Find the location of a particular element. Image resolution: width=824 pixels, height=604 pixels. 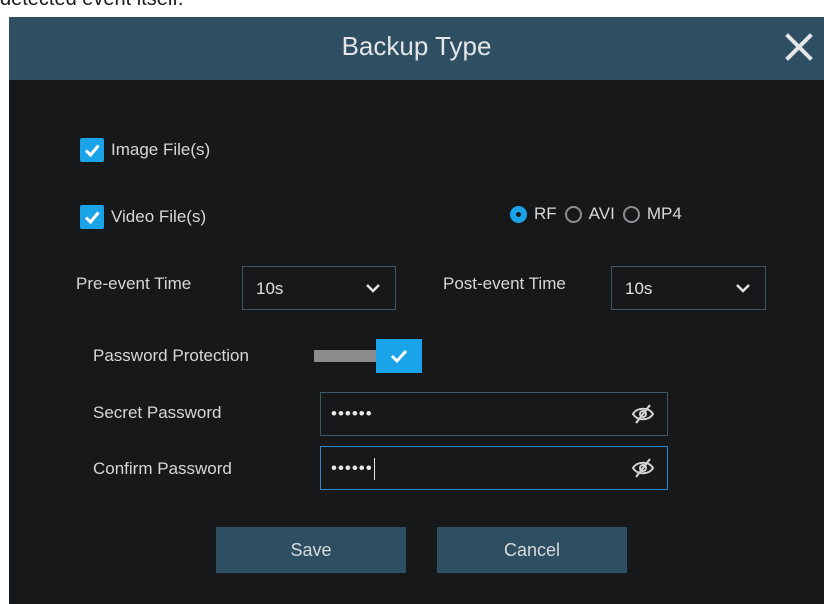

confirm-password-value: •••••• is located at coordinates (352, 468).